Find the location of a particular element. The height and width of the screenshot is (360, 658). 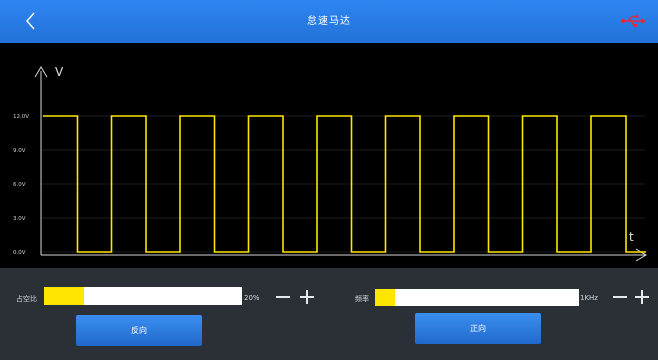

duty-cycle-minus-button is located at coordinates (283, 297).